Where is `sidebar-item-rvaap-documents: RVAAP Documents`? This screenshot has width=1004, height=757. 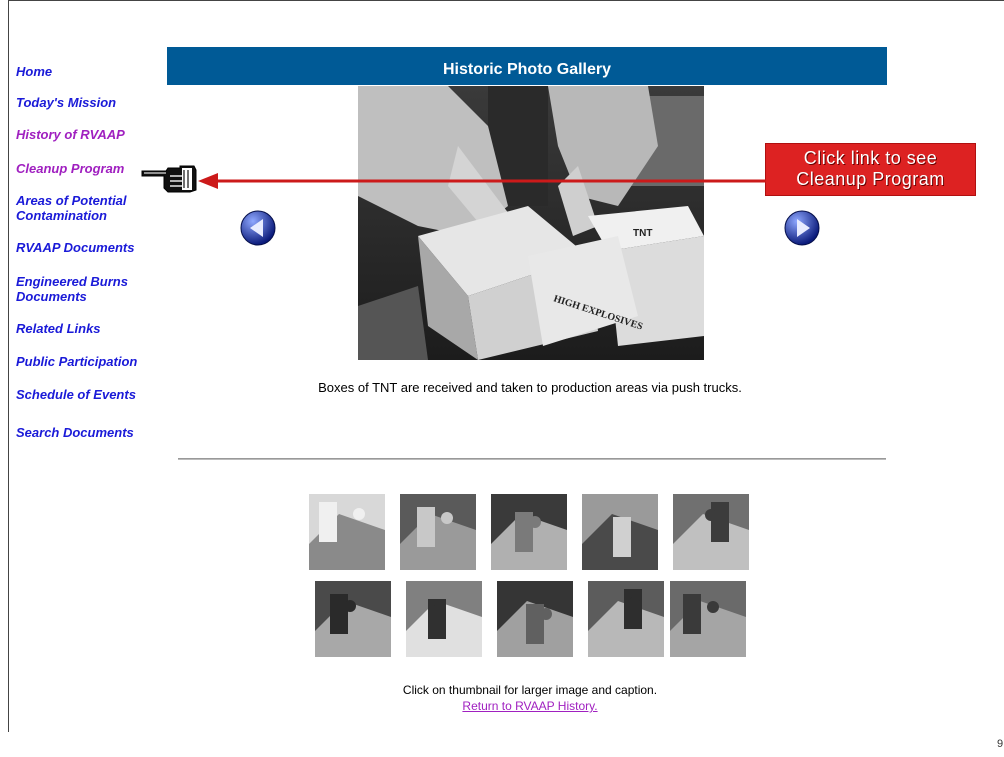
sidebar-item-rvaap-documents: RVAAP Documents is located at coordinates (75, 247).